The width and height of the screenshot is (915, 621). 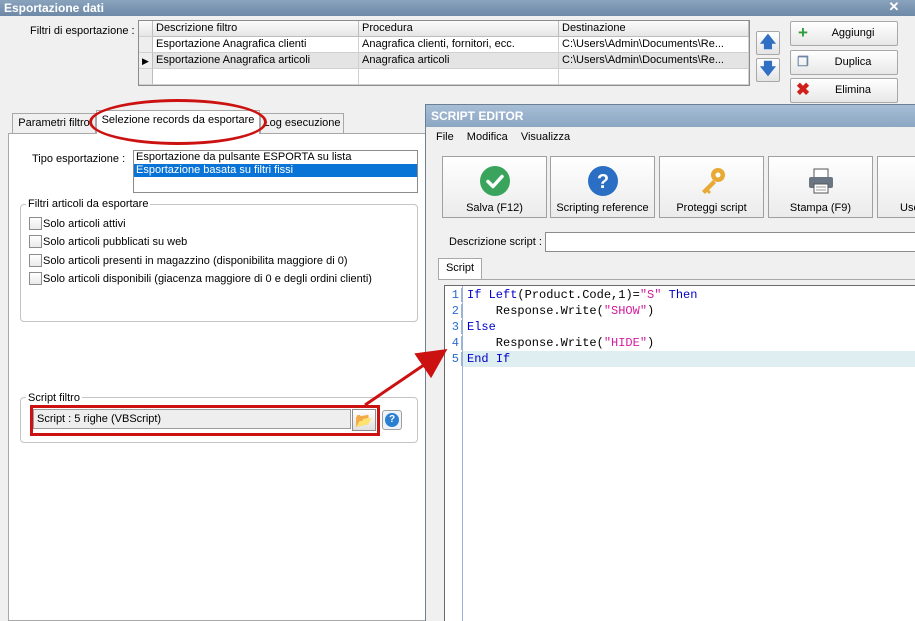 What do you see at coordinates (88, 204) in the screenshot?
I see `filtri-articoli-title: Filtri articoli da esportare` at bounding box center [88, 204].